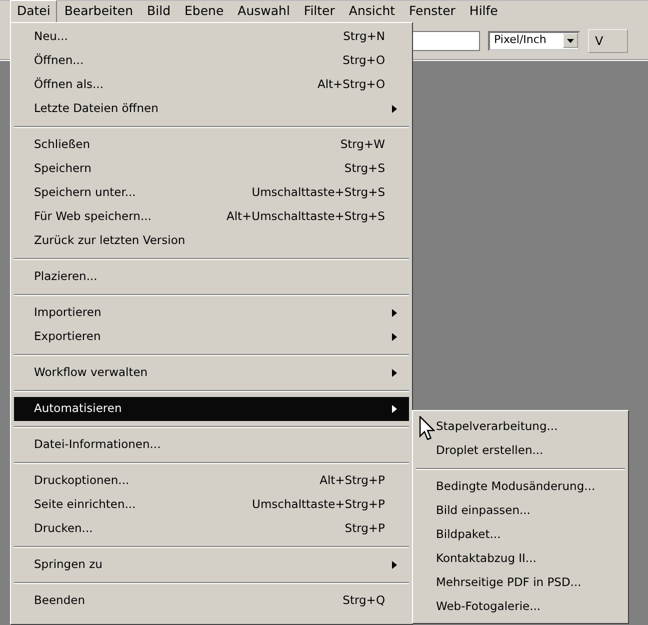  I want to click on menu-bar-item: Auswahl, so click(263, 11).